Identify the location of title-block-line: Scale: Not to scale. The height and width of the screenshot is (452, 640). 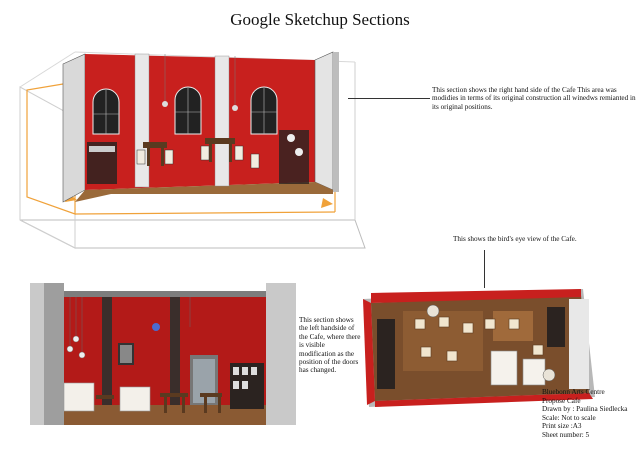
(569, 417).